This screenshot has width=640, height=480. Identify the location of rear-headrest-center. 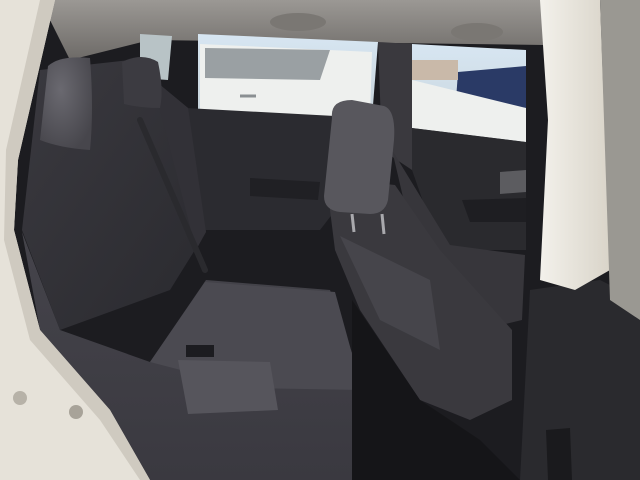
(142, 82).